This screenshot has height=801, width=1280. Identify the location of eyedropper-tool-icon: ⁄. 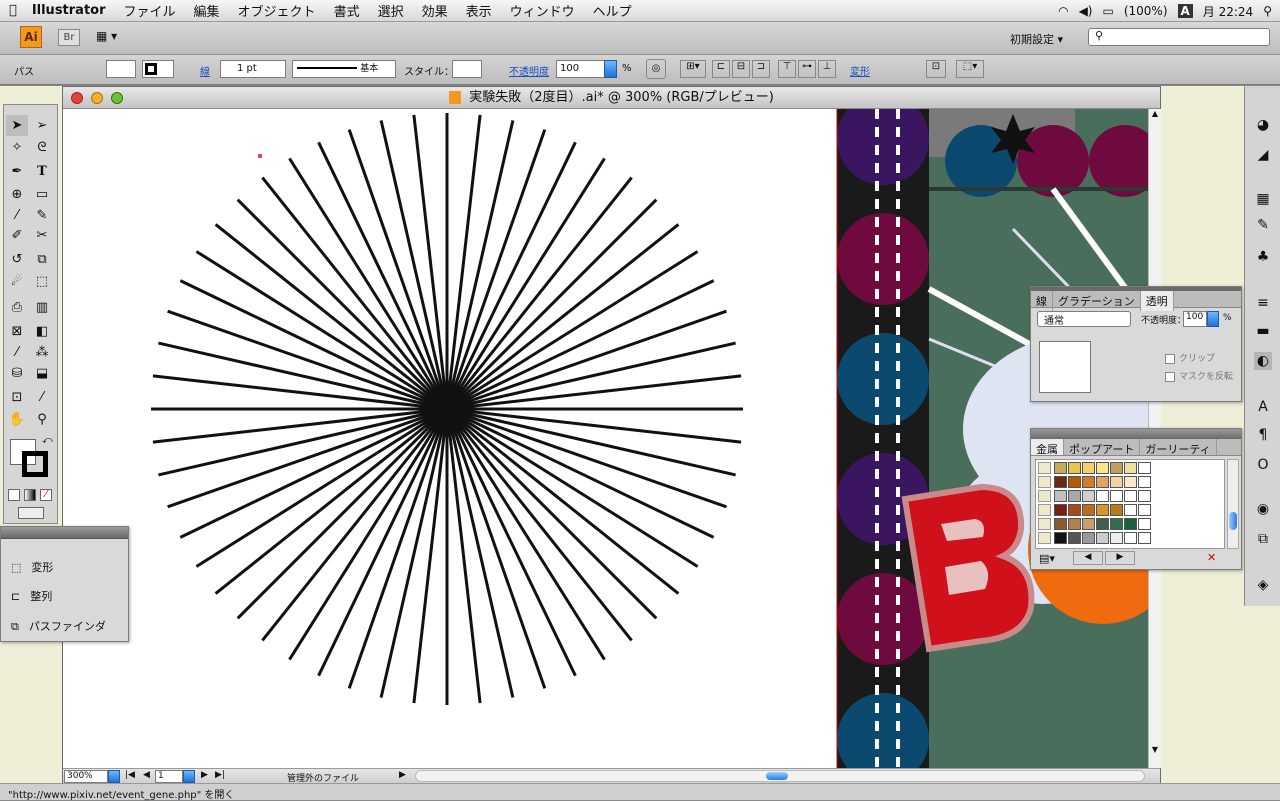
(17, 352).